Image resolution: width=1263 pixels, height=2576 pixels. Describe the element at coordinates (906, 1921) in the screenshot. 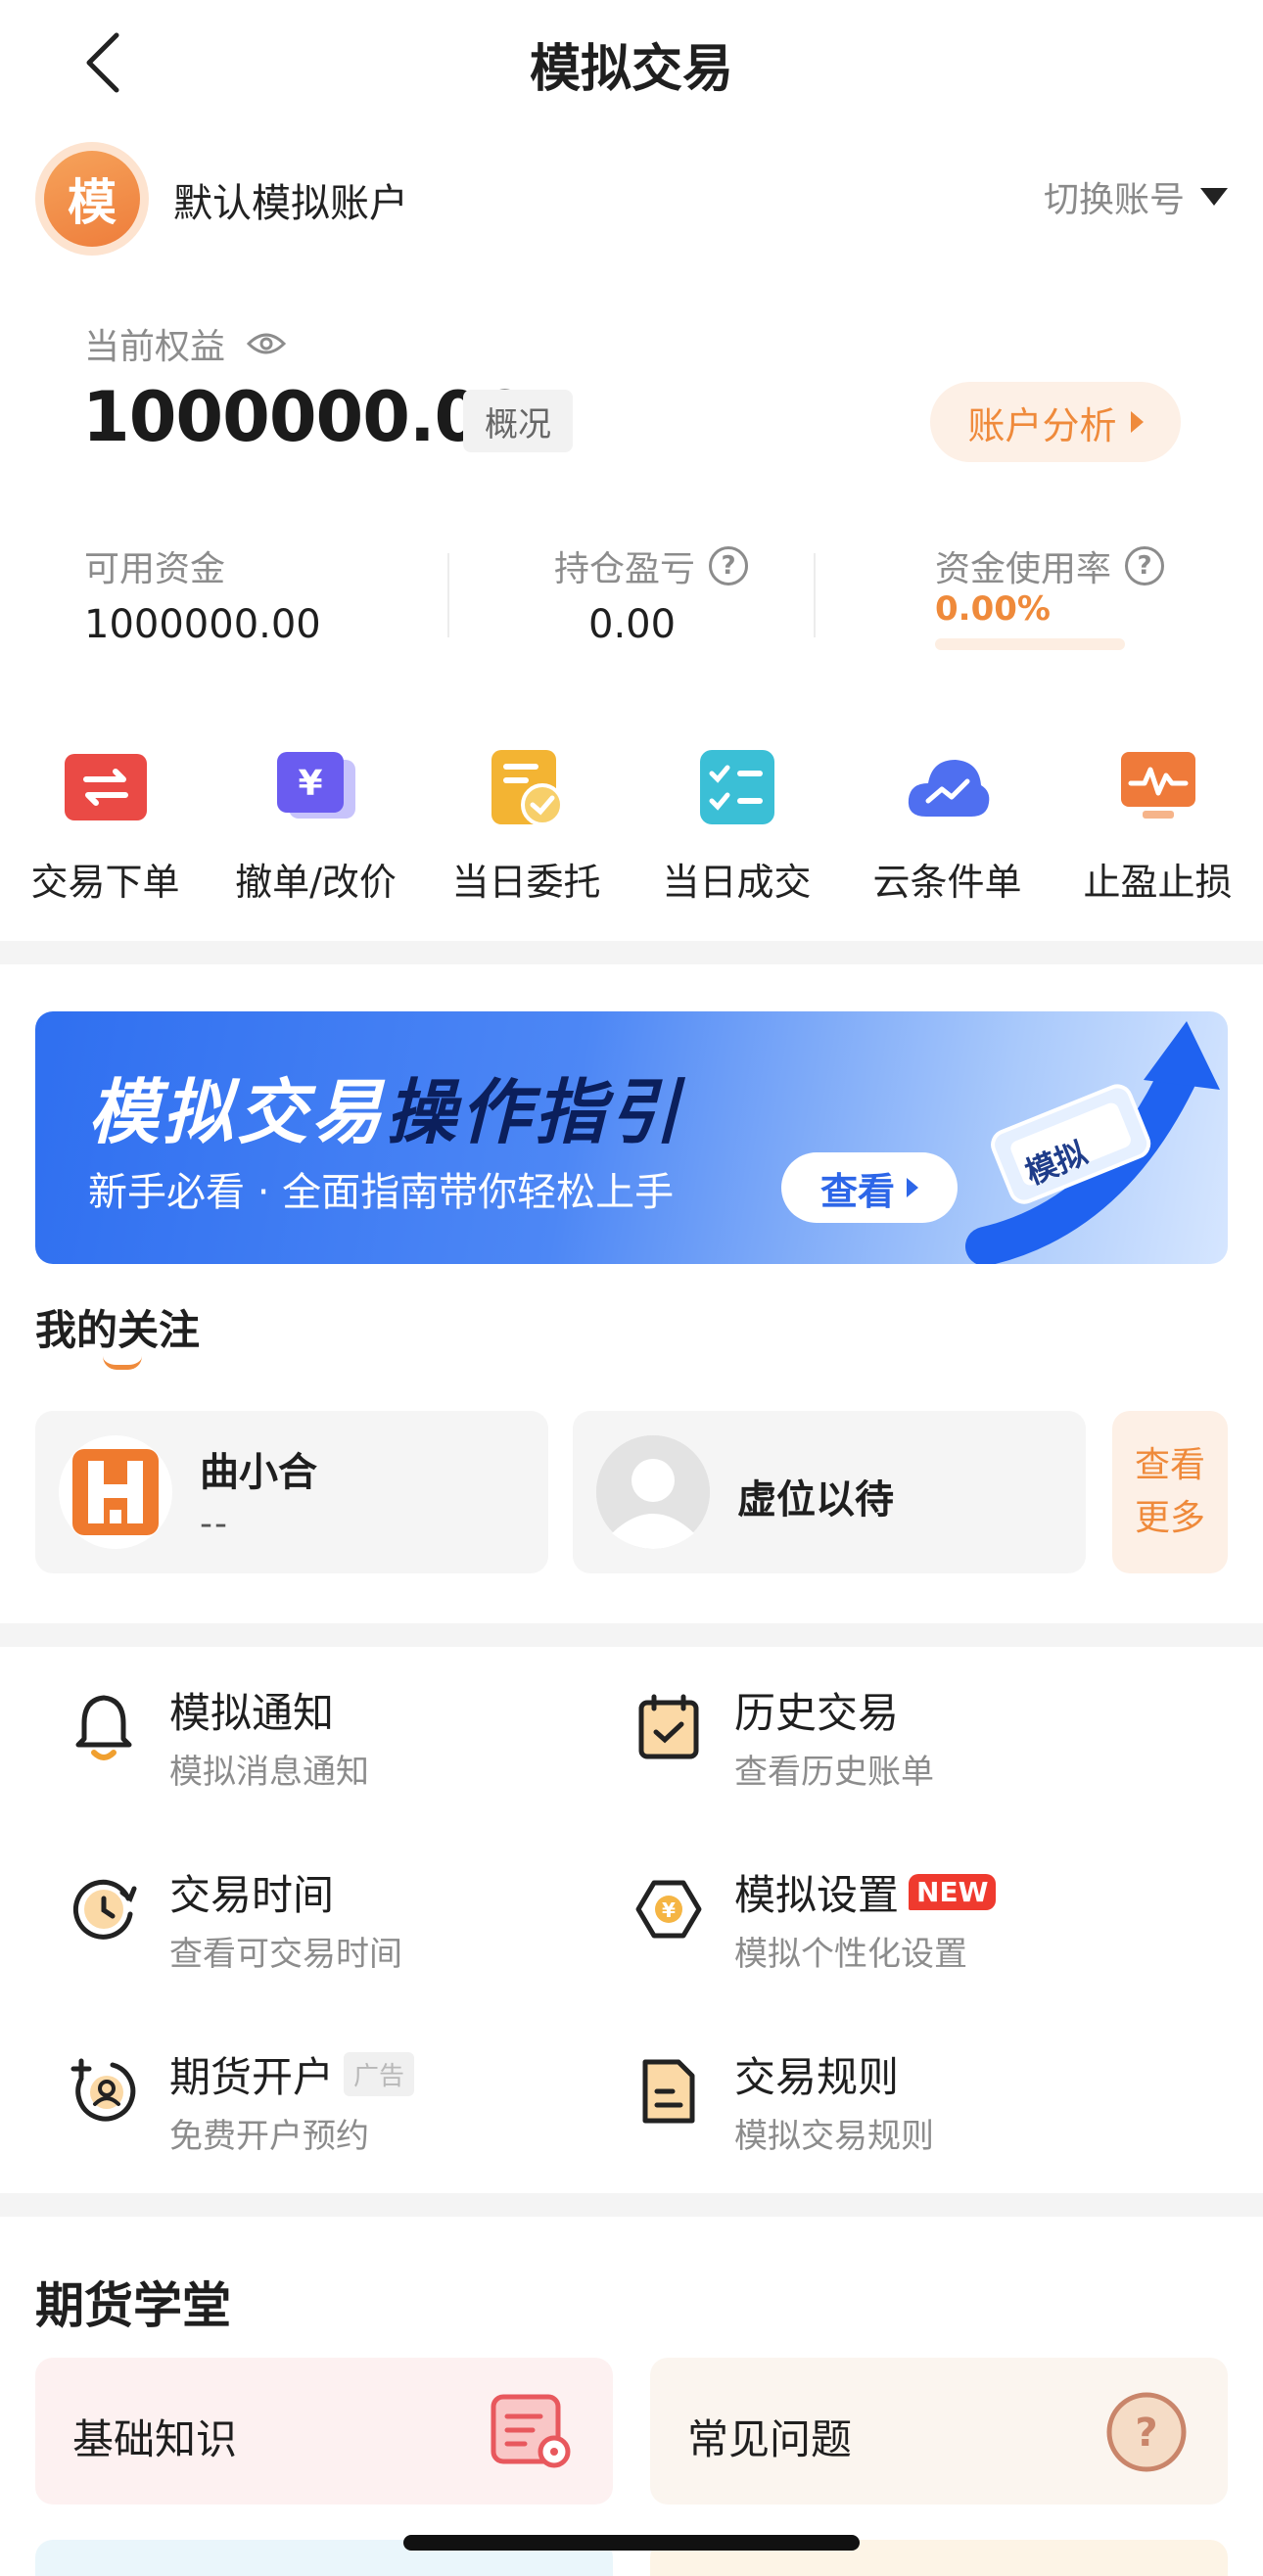

I see `menu-item-settings: ¥ 模拟设置 NEW 模拟个性化设置` at that location.